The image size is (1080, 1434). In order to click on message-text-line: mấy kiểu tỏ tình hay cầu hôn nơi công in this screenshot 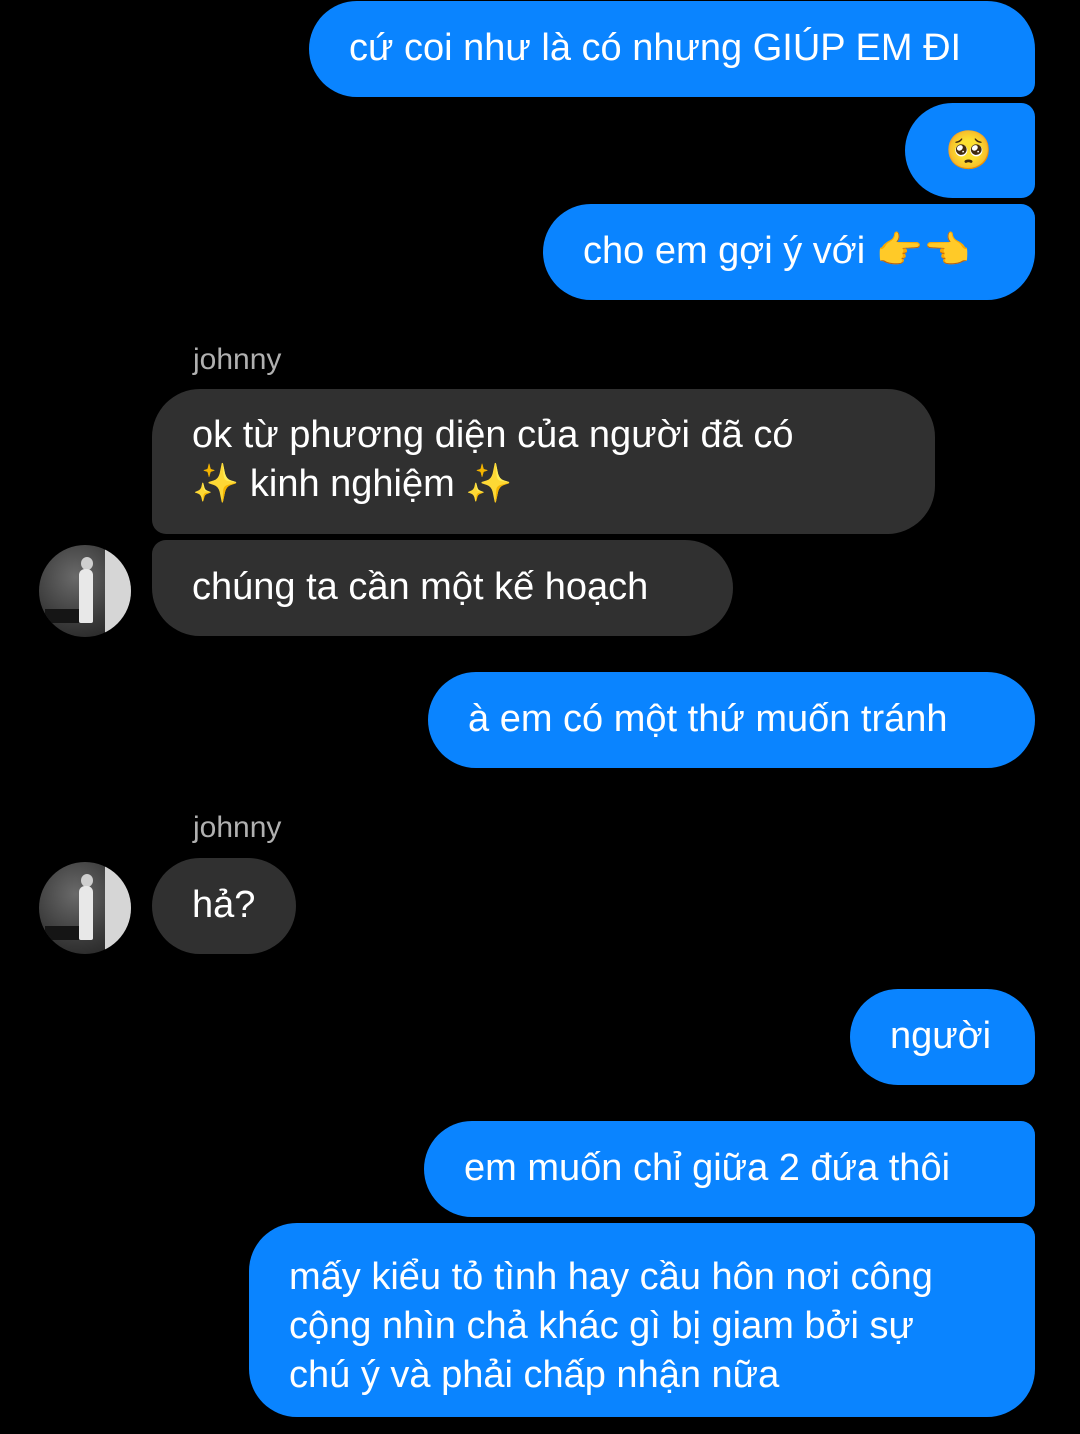, I will do `click(611, 1277)`.